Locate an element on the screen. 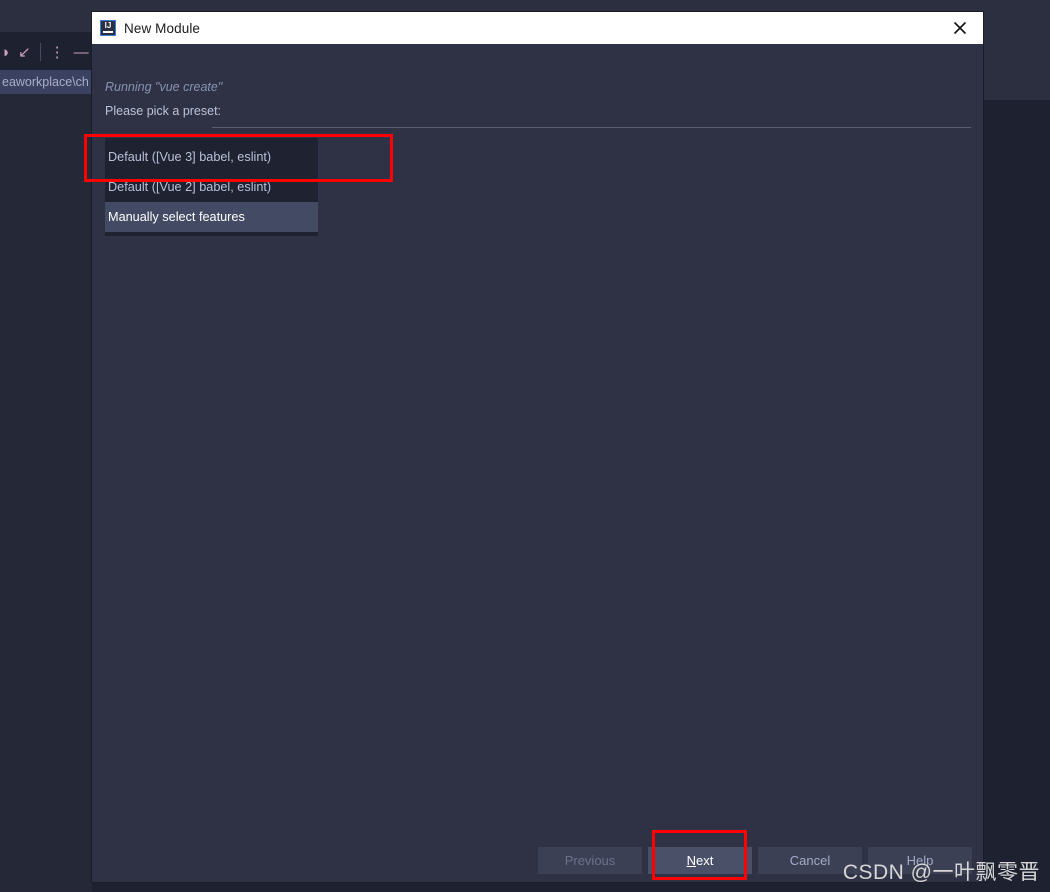 The image size is (1050, 892). preset-option-vue2: Default ([Vue 2] babel, eslint) is located at coordinates (211, 187).